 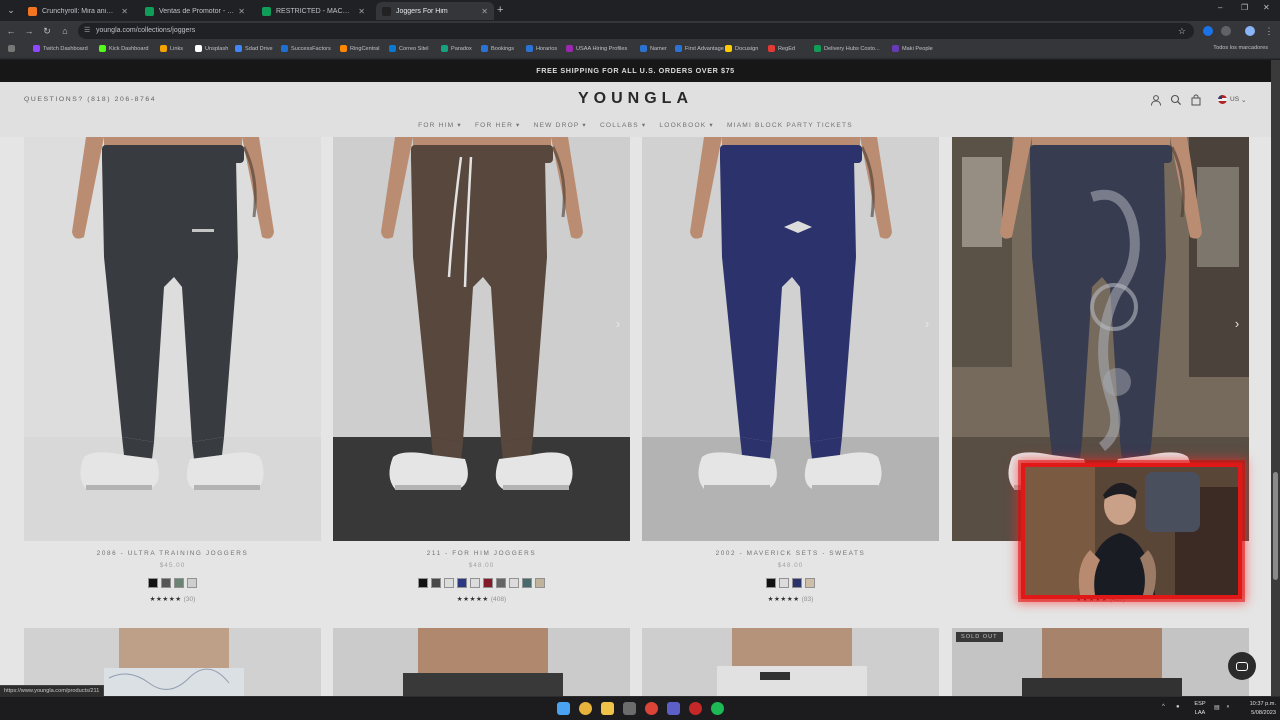 What do you see at coordinates (171, 48) in the screenshot?
I see `bookmark-item: Links` at bounding box center [171, 48].